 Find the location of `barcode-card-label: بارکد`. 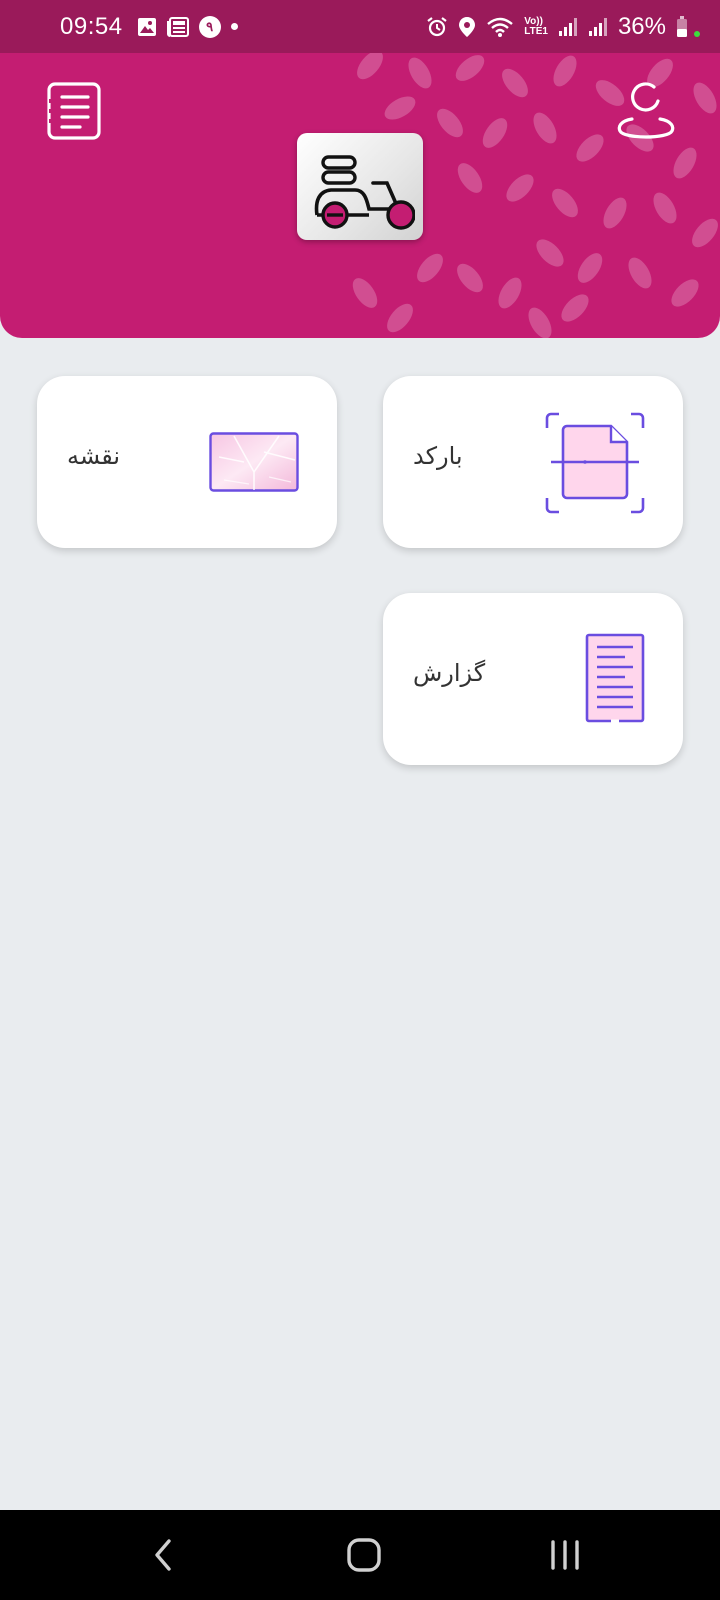

barcode-card-label: بارکد is located at coordinates (438, 456).